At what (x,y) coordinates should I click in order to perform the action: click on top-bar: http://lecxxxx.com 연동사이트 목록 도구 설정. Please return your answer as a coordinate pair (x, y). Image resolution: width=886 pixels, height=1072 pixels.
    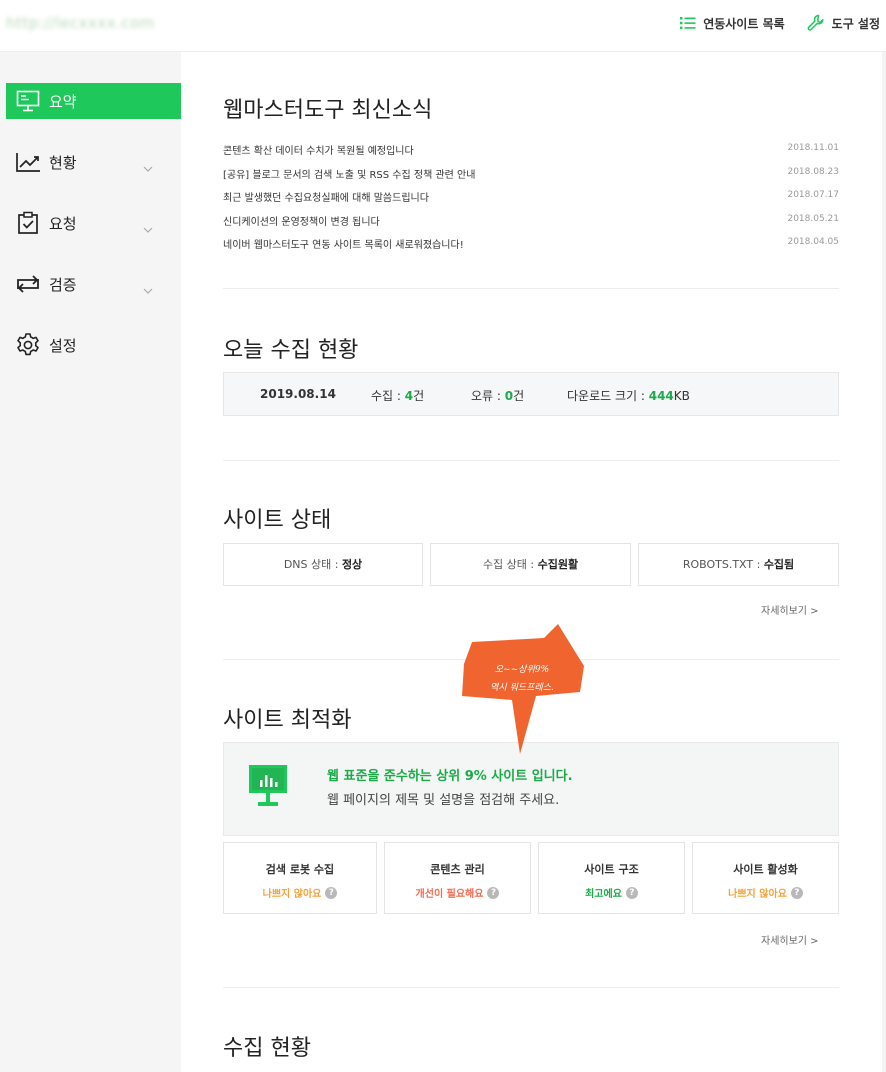
    Looking at the image, I should click on (443, 26).